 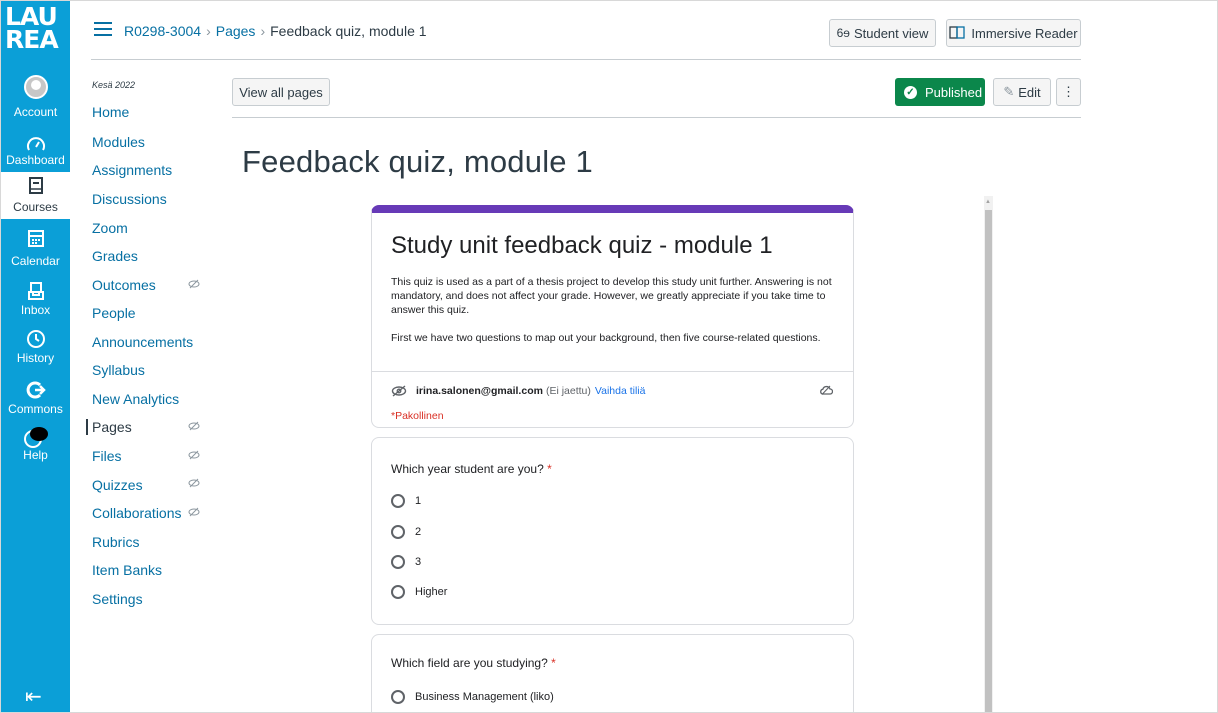 What do you see at coordinates (484, 697) in the screenshot?
I see `radio-option-label: Business Management (liko)` at bounding box center [484, 697].